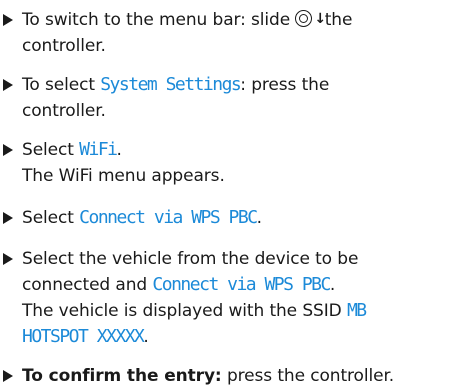  What do you see at coordinates (87, 285) in the screenshot?
I see `step-text: connected and` at bounding box center [87, 285].